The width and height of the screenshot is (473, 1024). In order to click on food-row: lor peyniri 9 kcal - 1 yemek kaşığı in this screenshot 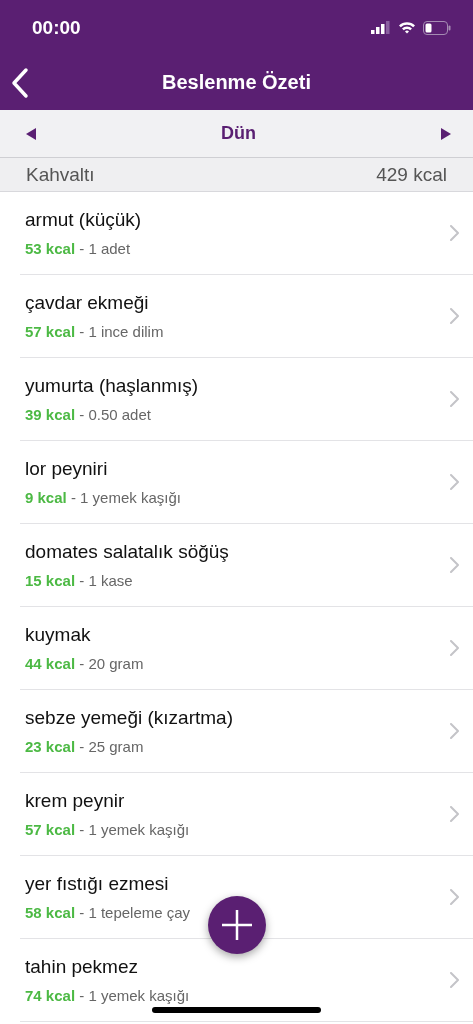, I will do `click(246, 482)`.